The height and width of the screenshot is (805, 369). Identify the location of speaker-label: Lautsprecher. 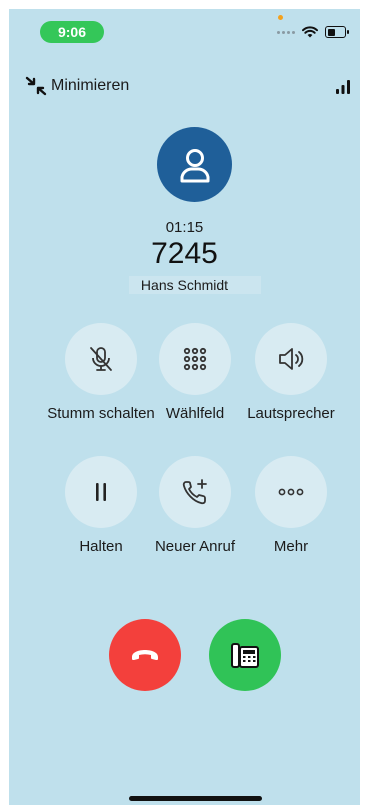
(291, 413).